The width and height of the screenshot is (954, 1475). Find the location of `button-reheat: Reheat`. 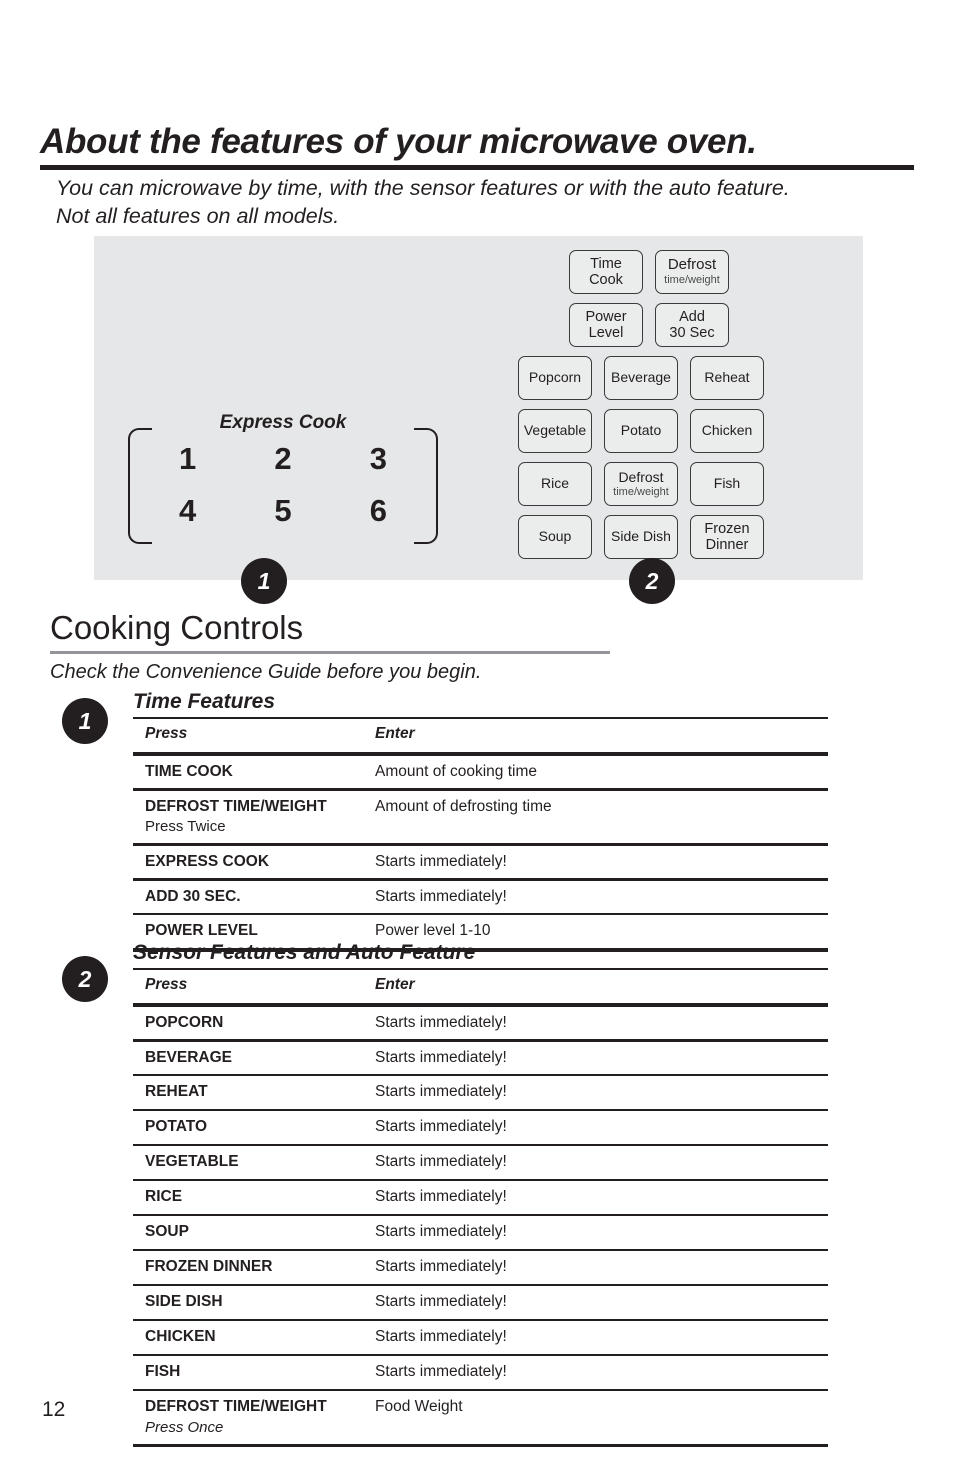

button-reheat: Reheat is located at coordinates (727, 378).